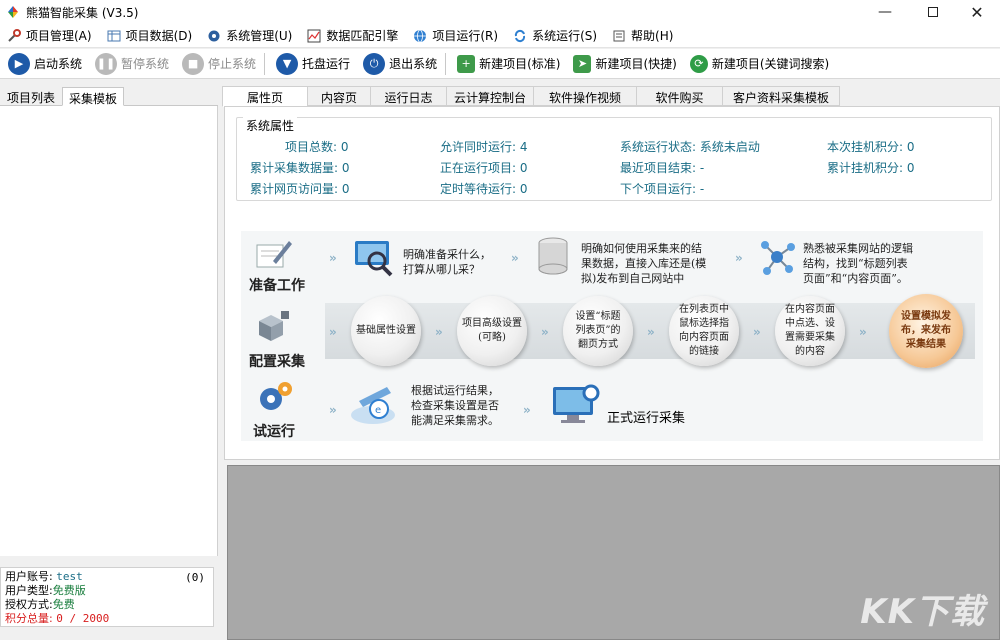  Describe the element at coordinates (386, 331) in the screenshot. I see `step-circle-basic-settings: 基础属性设置` at that location.